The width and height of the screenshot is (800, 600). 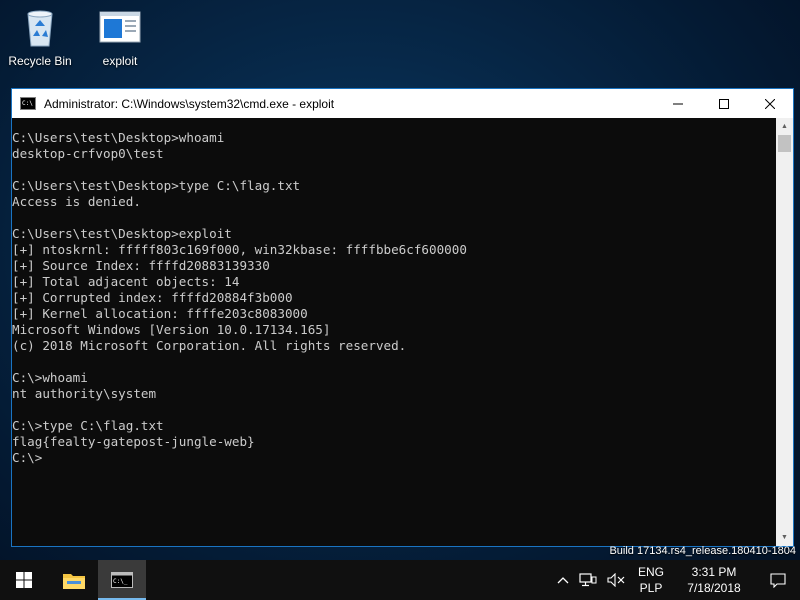 I want to click on console-line: Access is denied., so click(x=76, y=201).